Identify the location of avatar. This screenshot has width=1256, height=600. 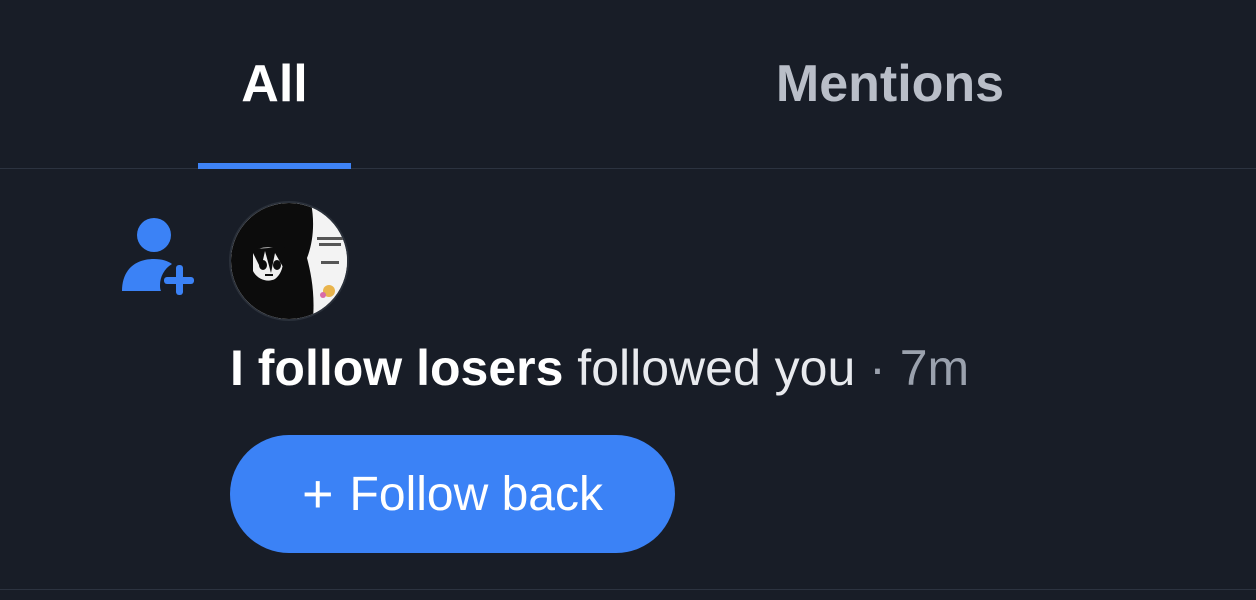
(289, 261).